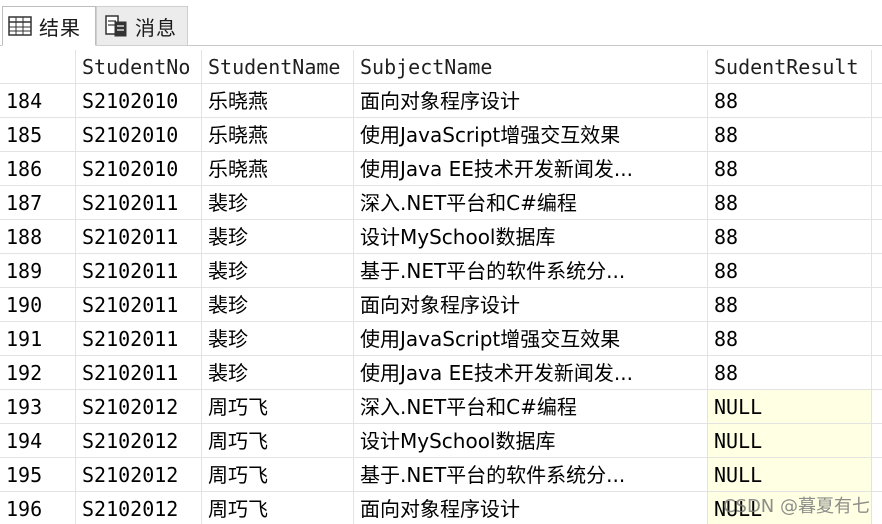 This screenshot has height=524, width=882. What do you see at coordinates (278, 67) in the screenshot?
I see `column-header-studentname: StudentName` at bounding box center [278, 67].